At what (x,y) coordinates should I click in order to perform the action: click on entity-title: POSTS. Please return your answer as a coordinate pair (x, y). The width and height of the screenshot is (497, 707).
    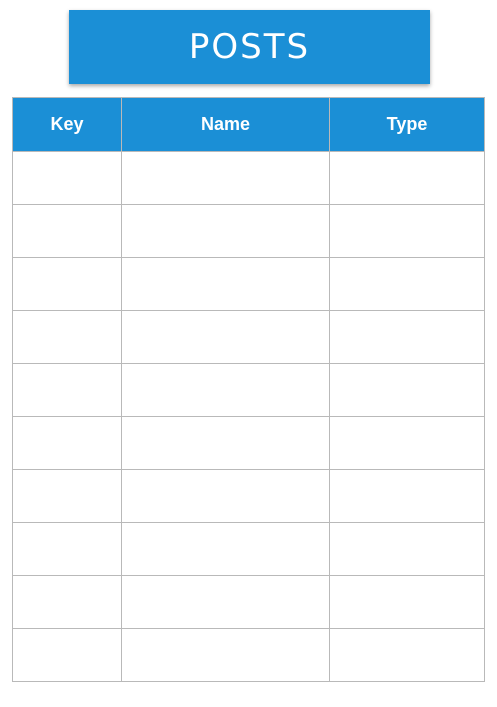
    Looking at the image, I should click on (249, 47).